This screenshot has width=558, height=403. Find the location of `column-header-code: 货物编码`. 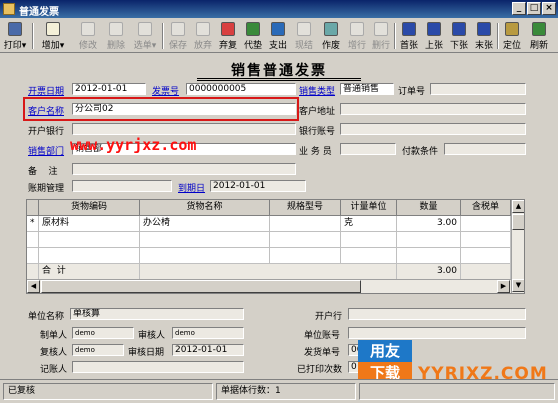

column-header-code: 货物编码 is located at coordinates (89, 208).